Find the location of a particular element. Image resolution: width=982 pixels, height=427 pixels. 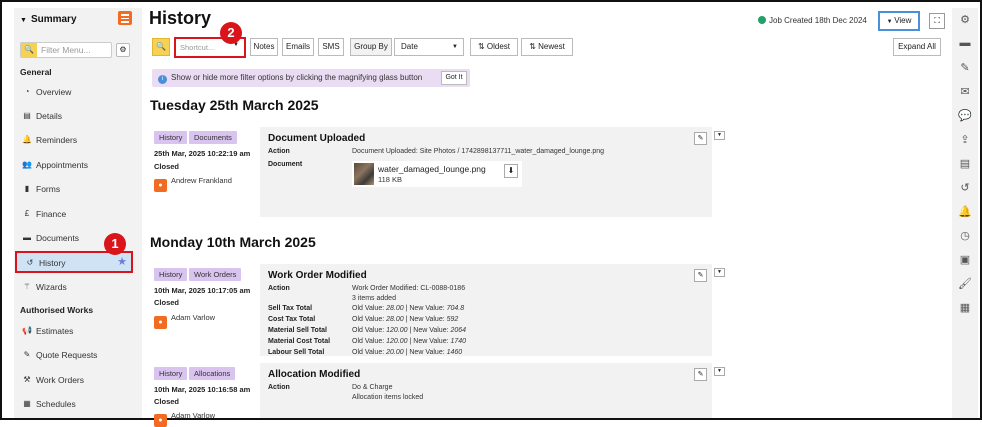

document-attachment: water_damaged_lounge.png 118 KB ⬇ is located at coordinates (437, 174).